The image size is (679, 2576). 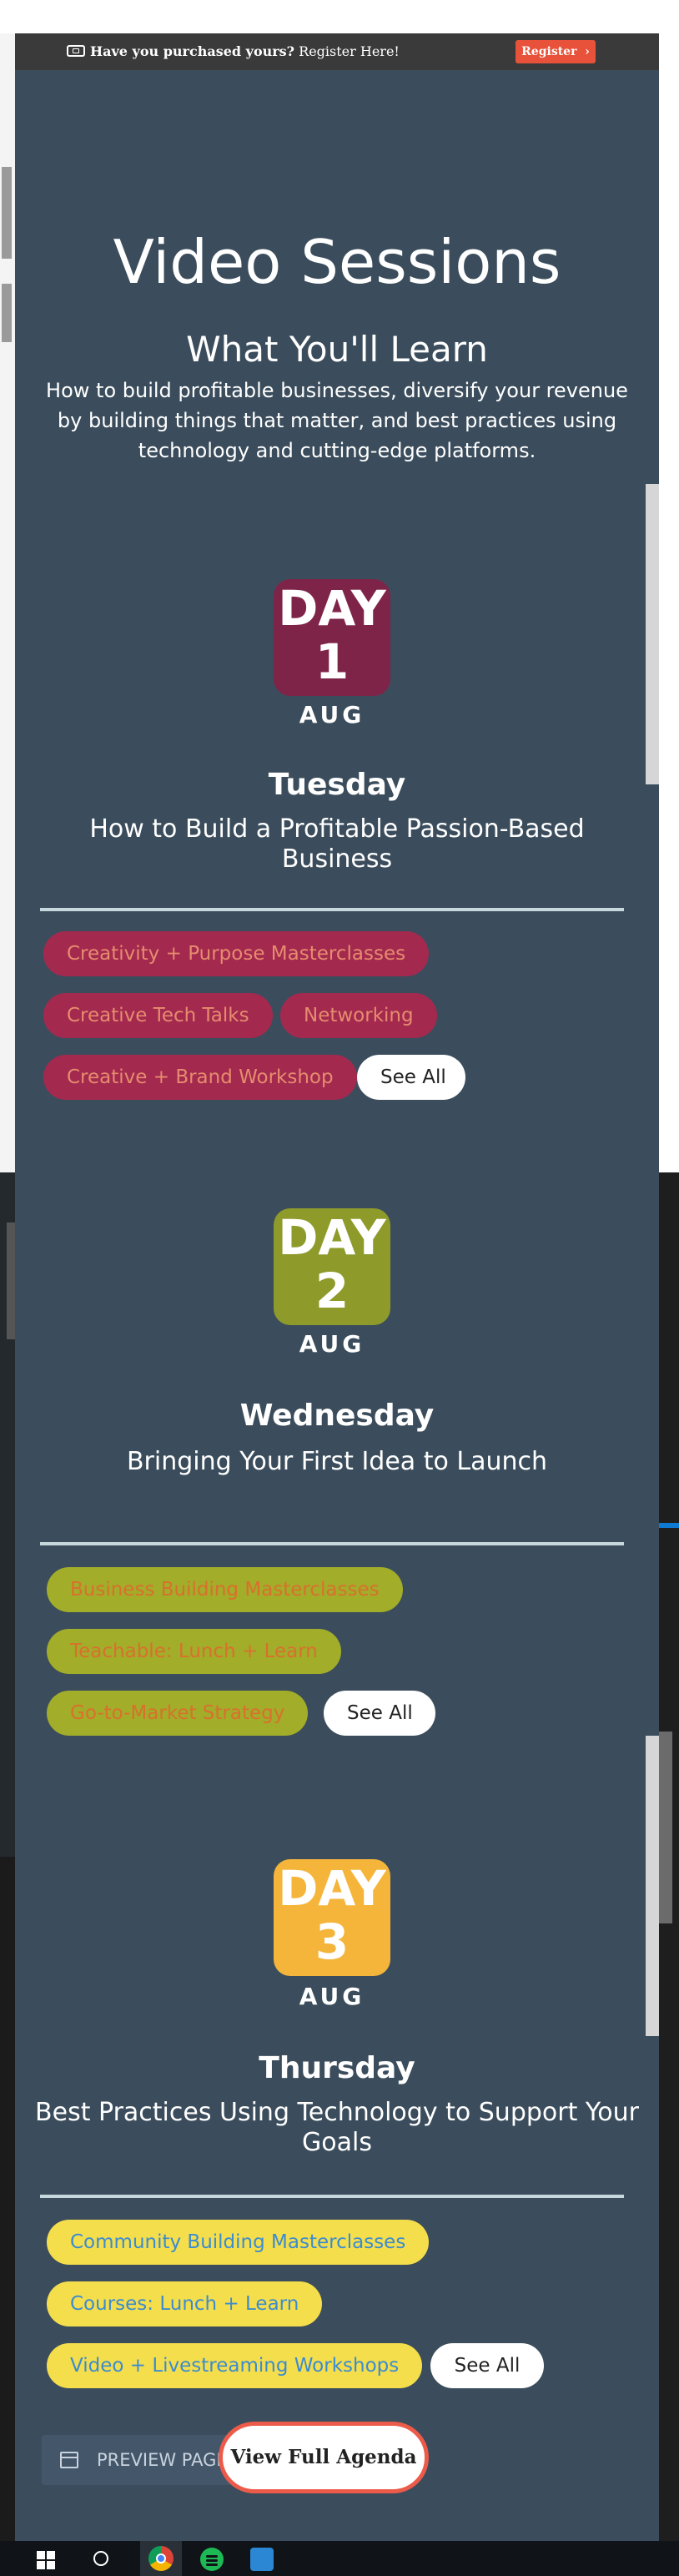 I want to click on view-full-agenda-button: View Full Agenda, so click(x=324, y=2458).